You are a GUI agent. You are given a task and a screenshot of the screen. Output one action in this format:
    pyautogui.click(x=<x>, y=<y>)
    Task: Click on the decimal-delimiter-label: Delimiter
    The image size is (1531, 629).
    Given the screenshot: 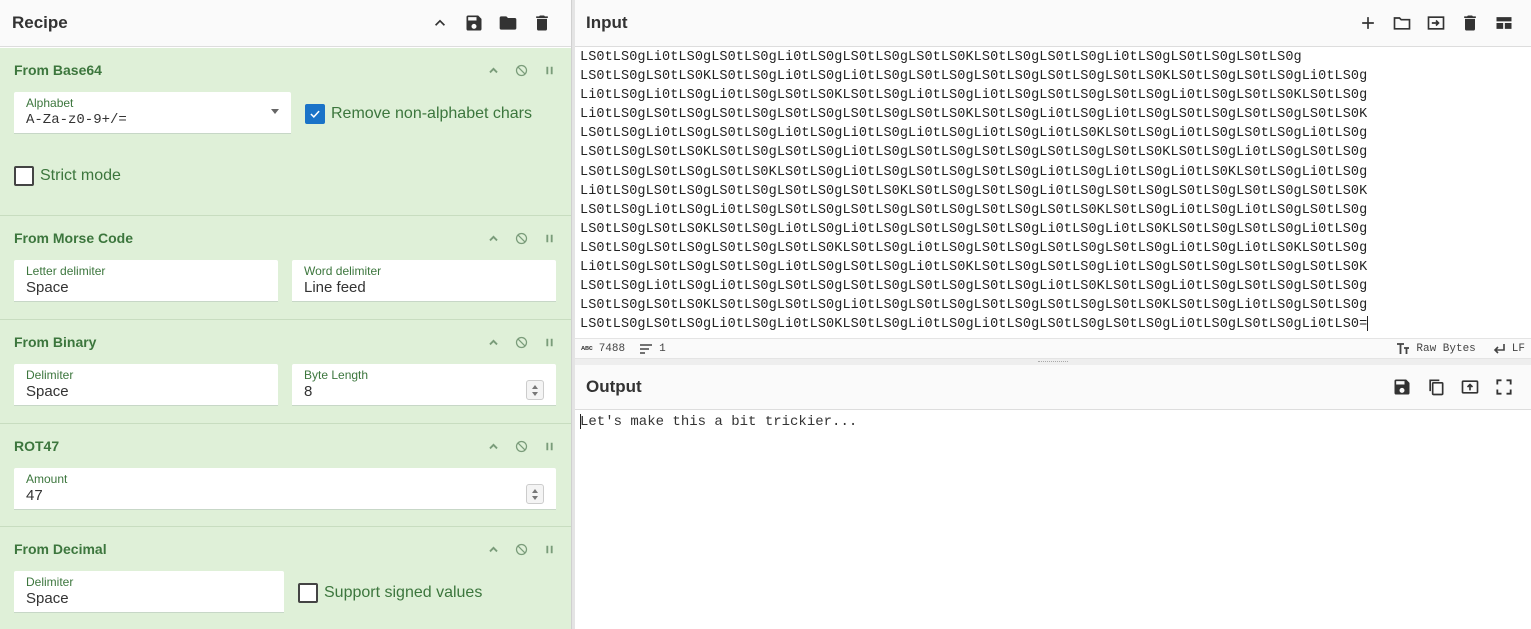 What is the action you would take?
    pyautogui.click(x=50, y=582)
    